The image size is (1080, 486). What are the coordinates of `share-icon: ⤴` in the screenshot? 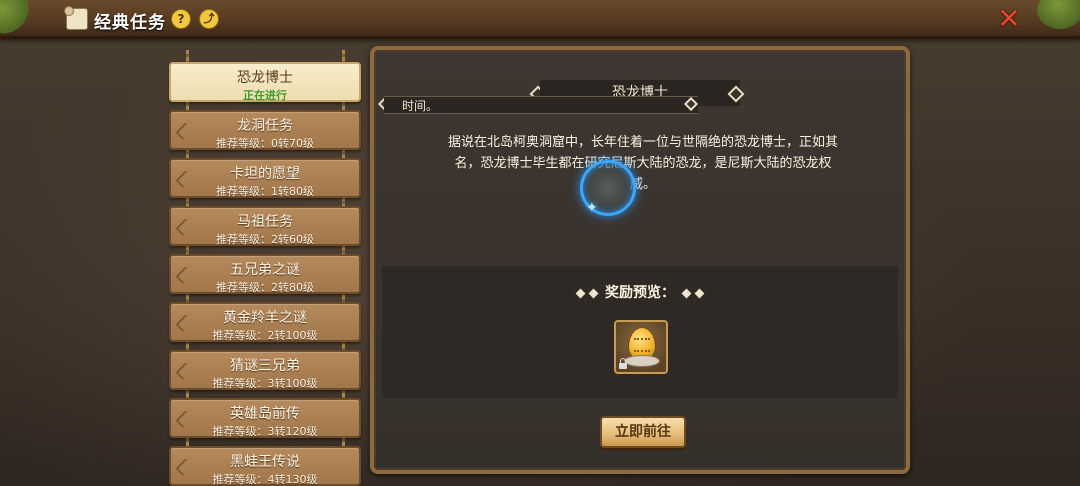 It's located at (209, 18).